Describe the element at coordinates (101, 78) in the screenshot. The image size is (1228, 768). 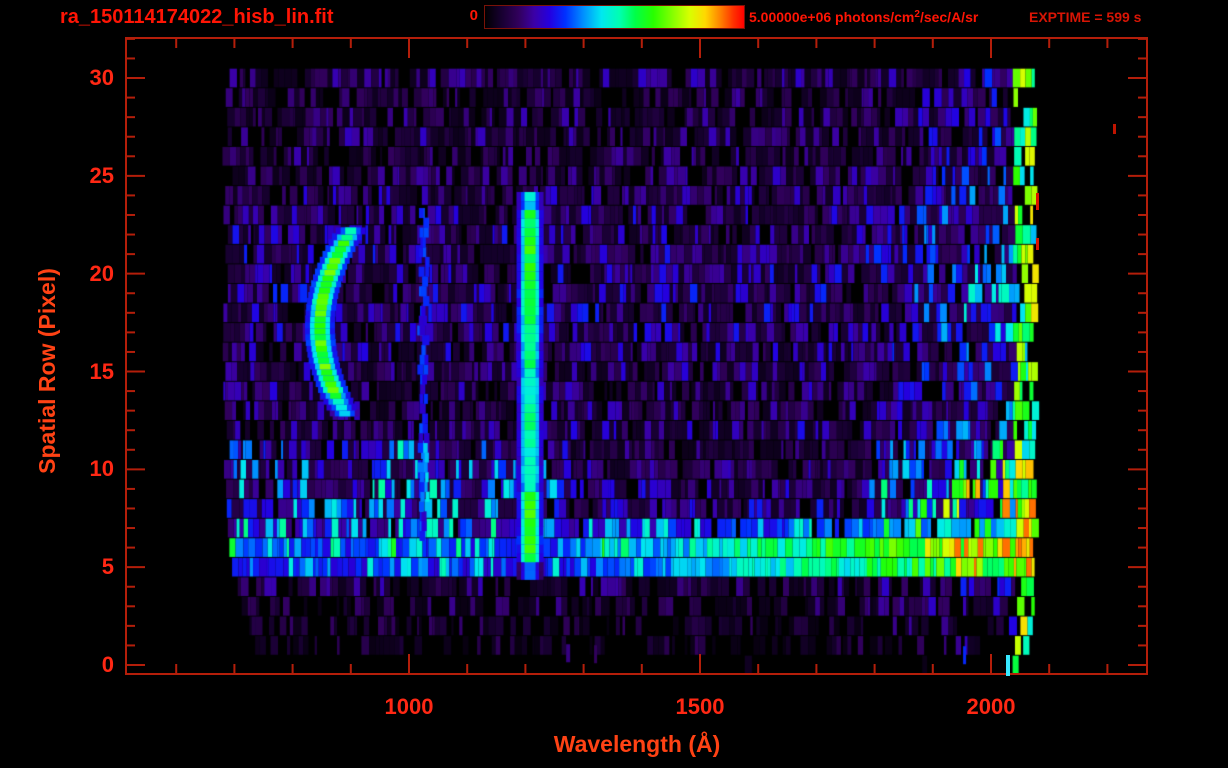
I see `y-tick-label: 30` at that location.